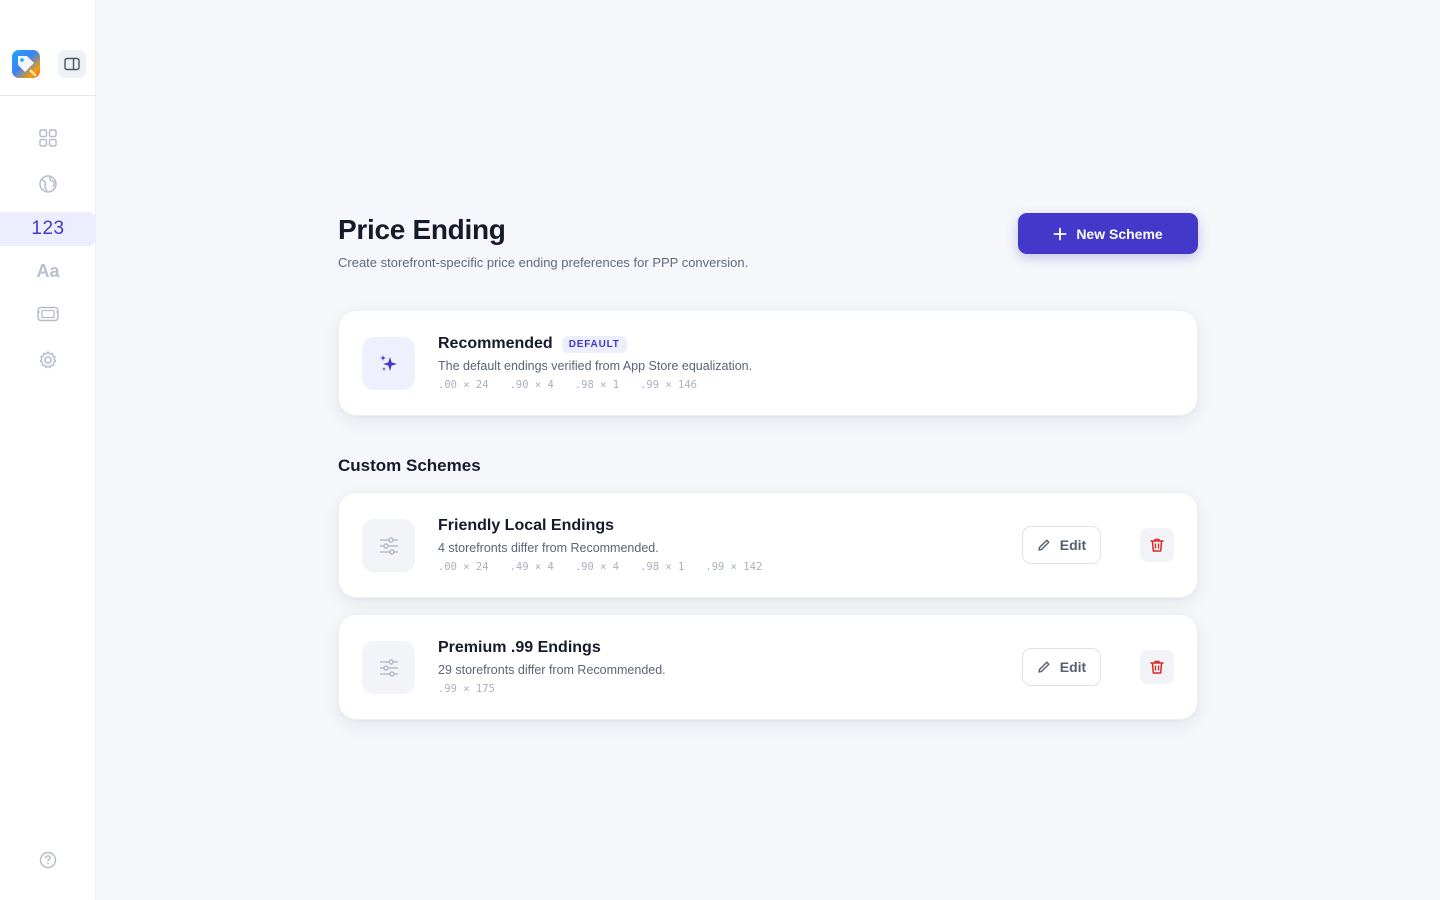 The width and height of the screenshot is (1440, 900). I want to click on custom-schemes-heading: Custom Schemes, so click(409, 465).